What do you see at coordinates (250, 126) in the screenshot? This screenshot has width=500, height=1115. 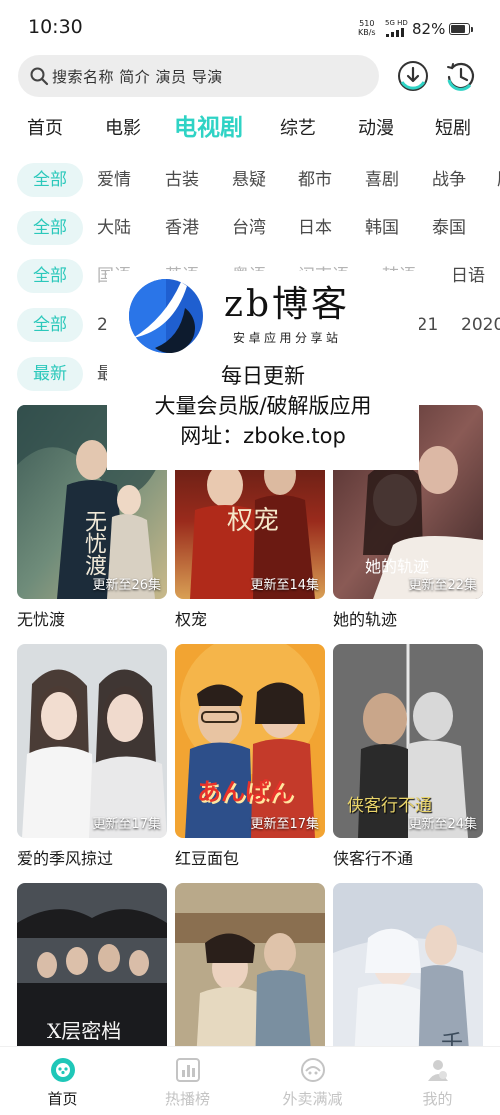 I see `main-category-tabs: 首页 电影 电视剧 综艺 动漫 短剧` at bounding box center [250, 126].